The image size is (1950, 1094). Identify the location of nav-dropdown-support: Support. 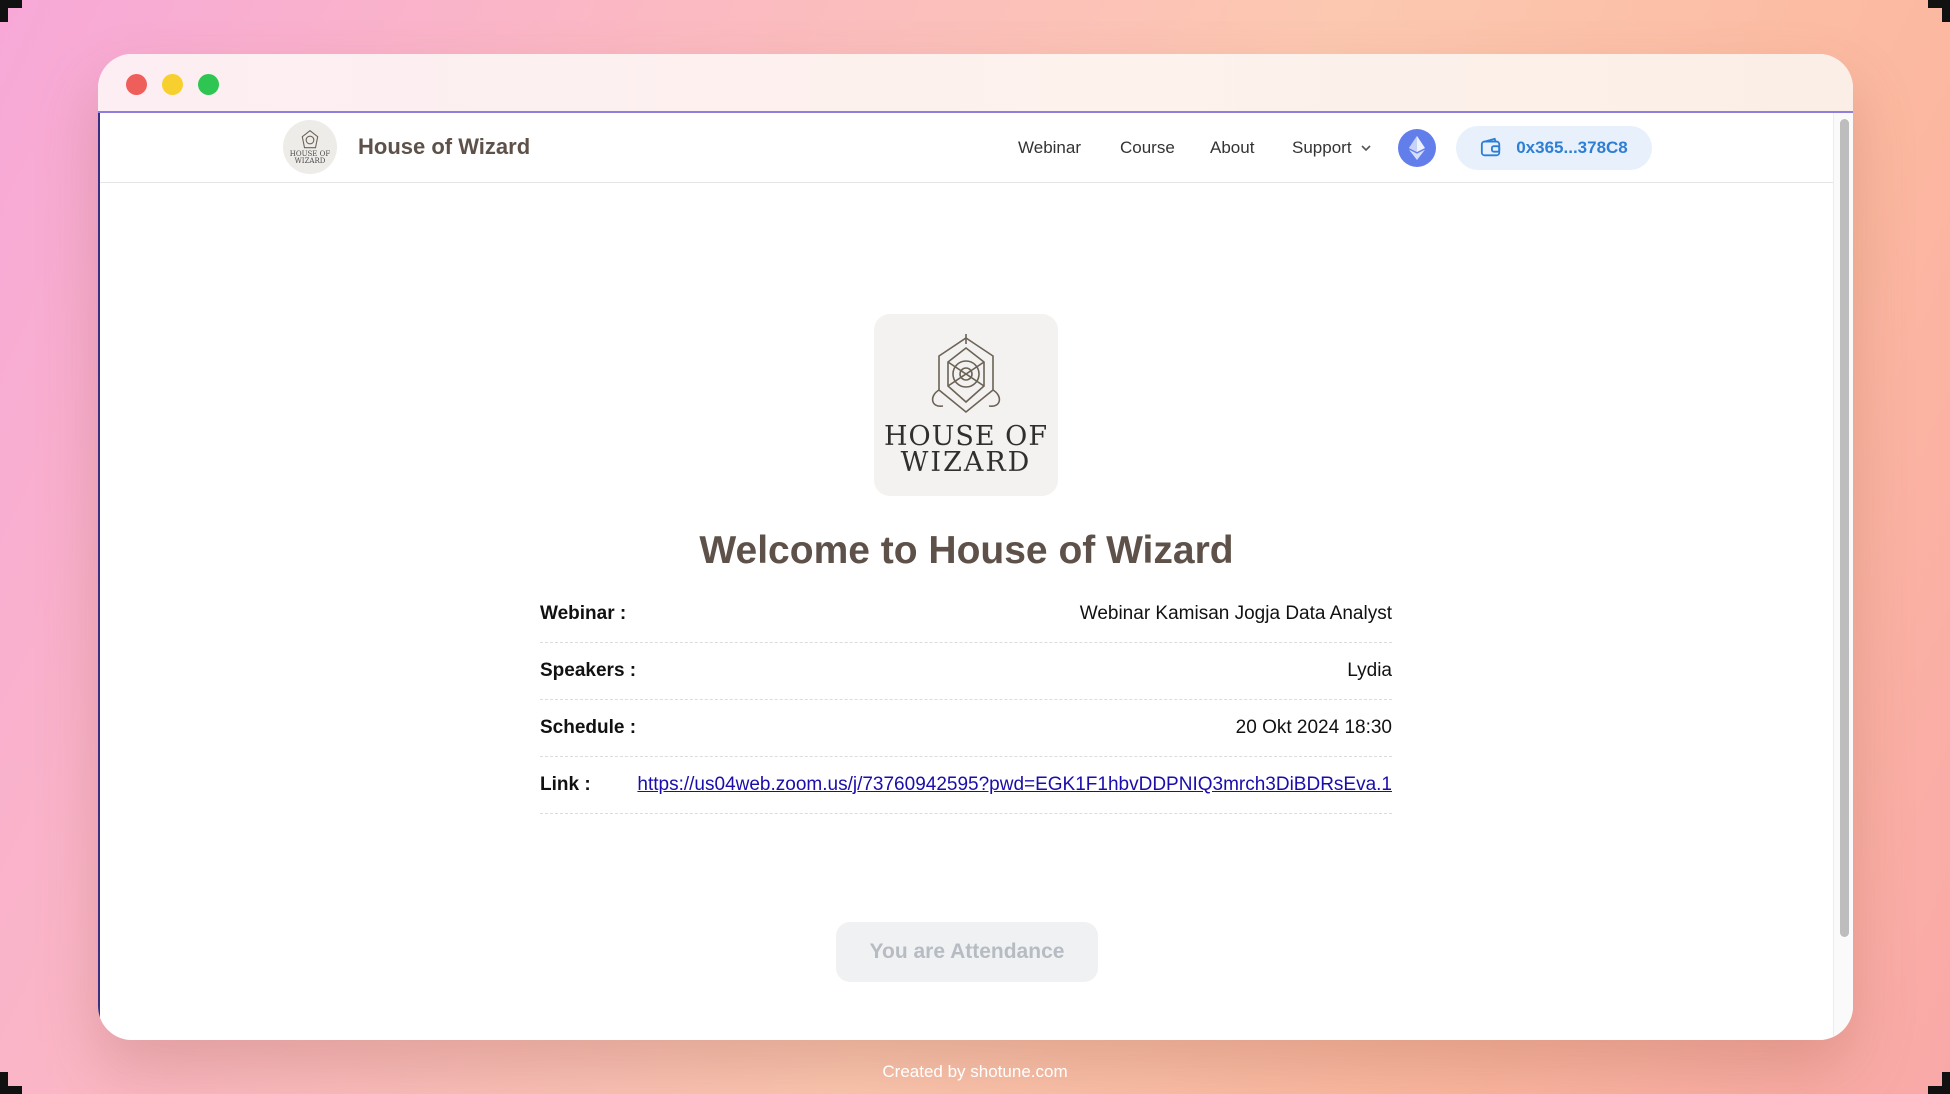
(1332, 148).